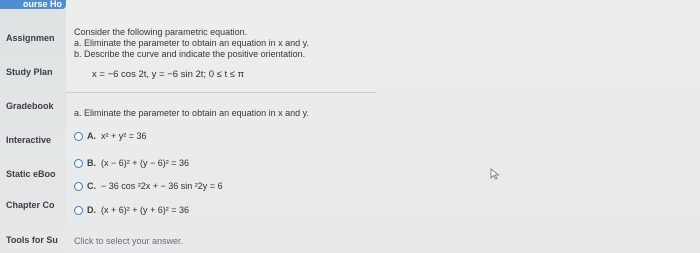  I want to click on option-b: B. (x − 6)² + (y − 6)² = 36, so click(131, 163).